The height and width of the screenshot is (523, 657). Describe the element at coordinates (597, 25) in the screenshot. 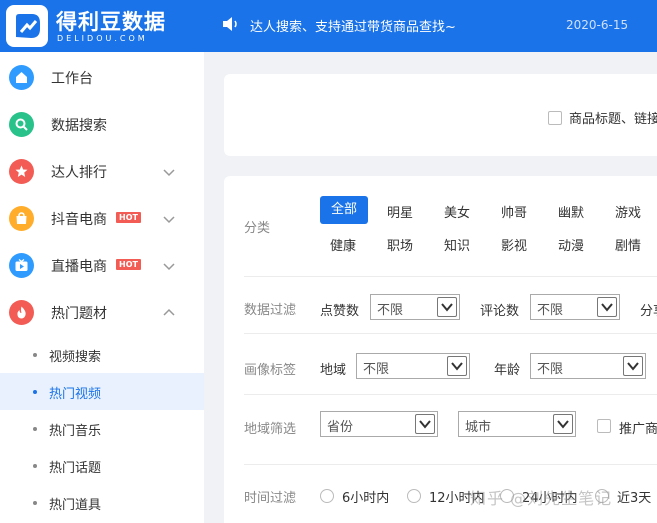

I see `header-date: 2020-6-15` at that location.